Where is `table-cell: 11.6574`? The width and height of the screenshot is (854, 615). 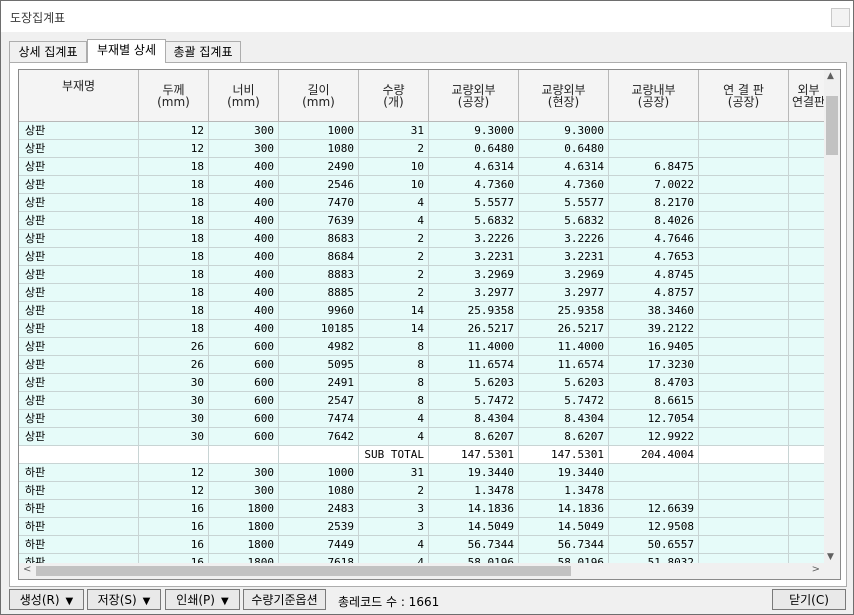 table-cell: 11.6574 is located at coordinates (564, 365).